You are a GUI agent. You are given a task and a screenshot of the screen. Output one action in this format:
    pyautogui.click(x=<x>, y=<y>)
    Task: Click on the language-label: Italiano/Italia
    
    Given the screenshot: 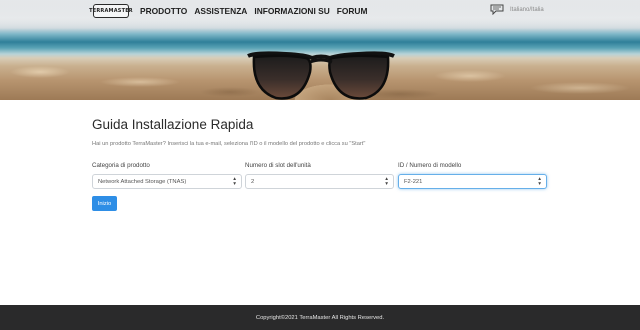 What is the action you would take?
    pyautogui.click(x=527, y=9)
    